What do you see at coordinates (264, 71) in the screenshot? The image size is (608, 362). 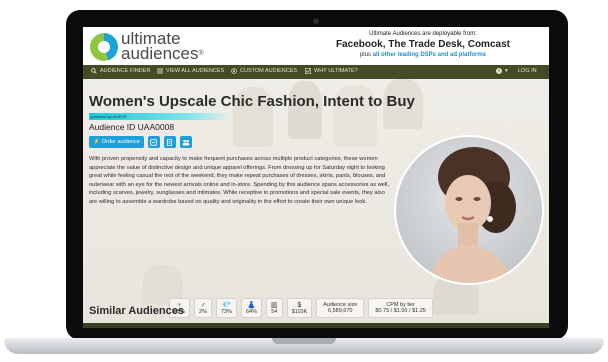 I see `nav-custom-audiences: CUSTOM AUDIENCES` at bounding box center [264, 71].